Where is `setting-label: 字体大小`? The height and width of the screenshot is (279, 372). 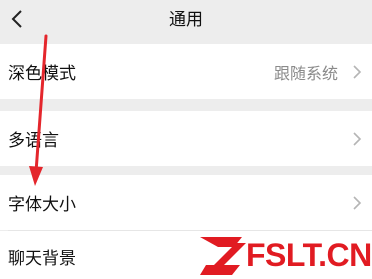 setting-label: 字体大小 is located at coordinates (42, 205).